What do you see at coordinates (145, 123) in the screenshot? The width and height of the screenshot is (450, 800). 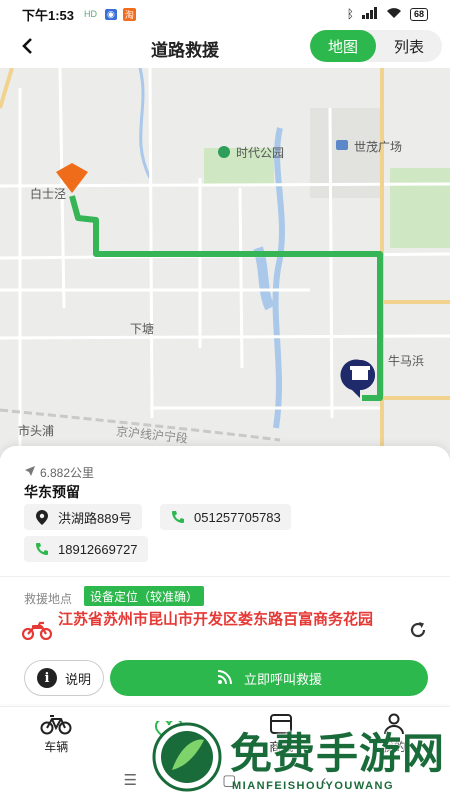 I see `canal` at bounding box center [145, 123].